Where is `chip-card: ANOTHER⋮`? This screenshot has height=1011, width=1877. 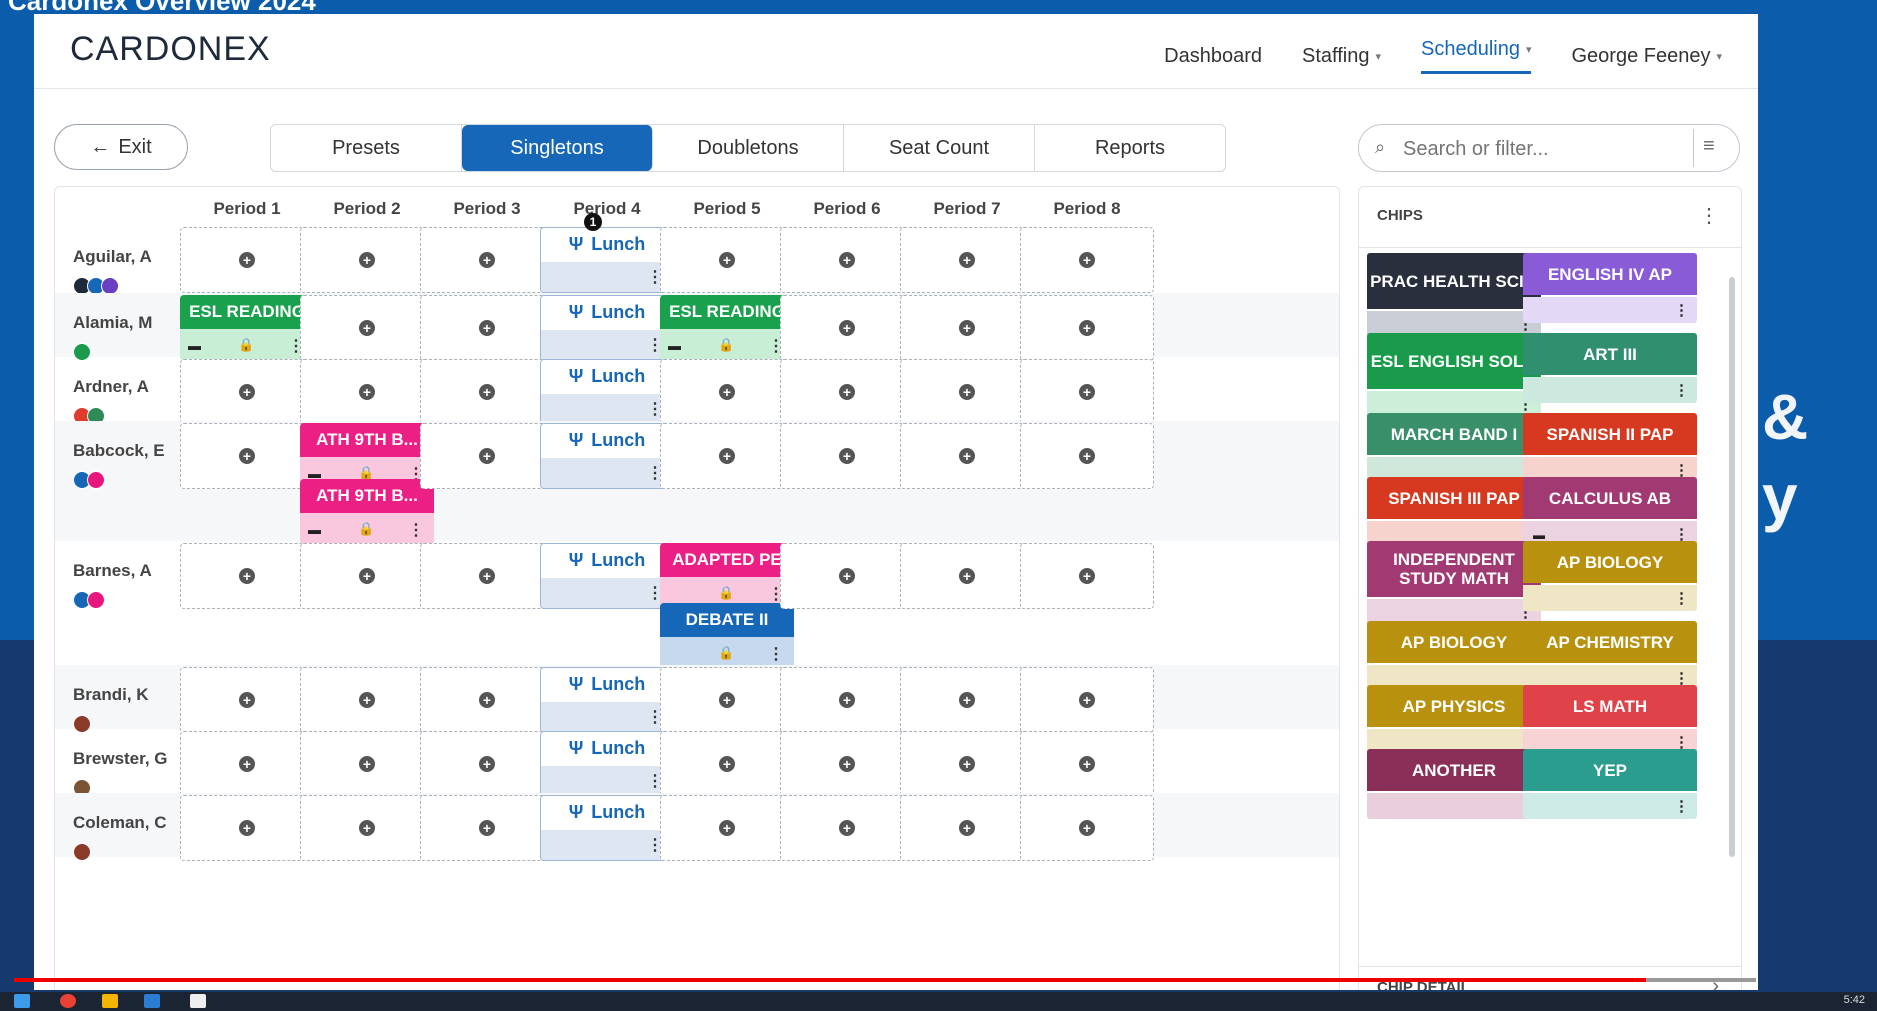
chip-card: ANOTHER⋮ is located at coordinates (1454, 784).